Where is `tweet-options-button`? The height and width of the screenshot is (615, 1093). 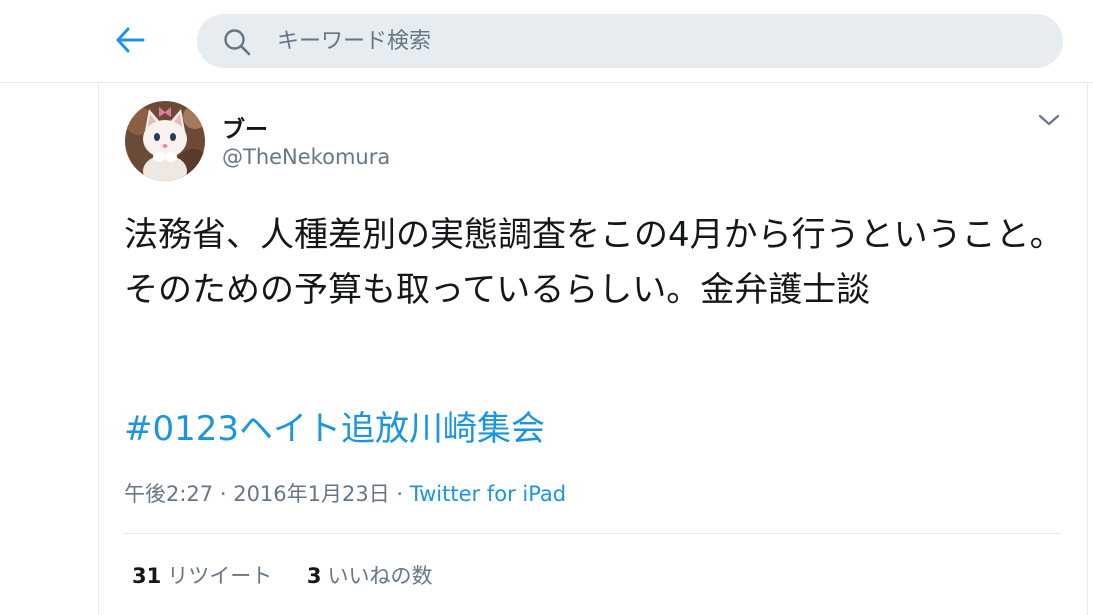 tweet-options-button is located at coordinates (1049, 121).